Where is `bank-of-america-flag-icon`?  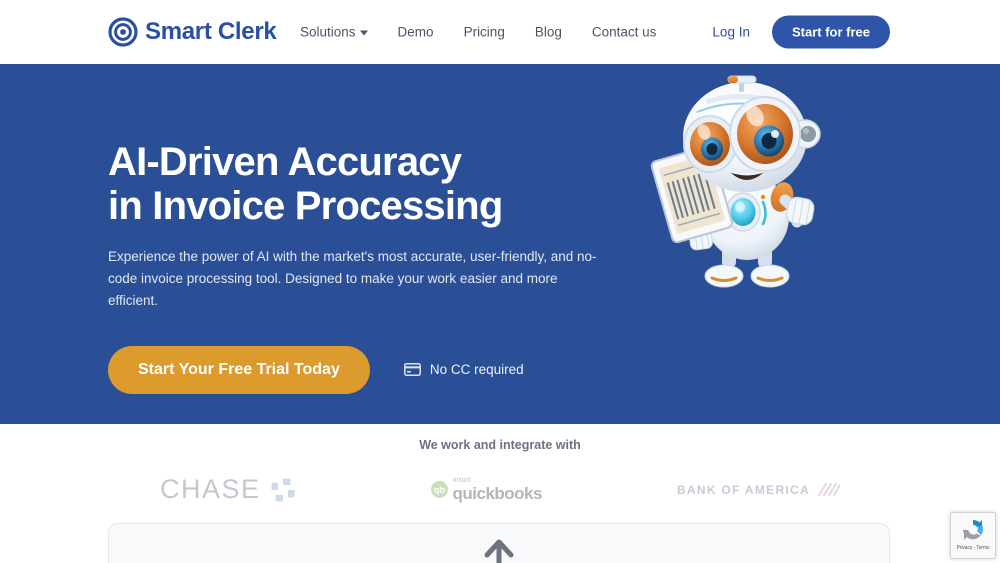 bank-of-america-flag-icon is located at coordinates (828, 489).